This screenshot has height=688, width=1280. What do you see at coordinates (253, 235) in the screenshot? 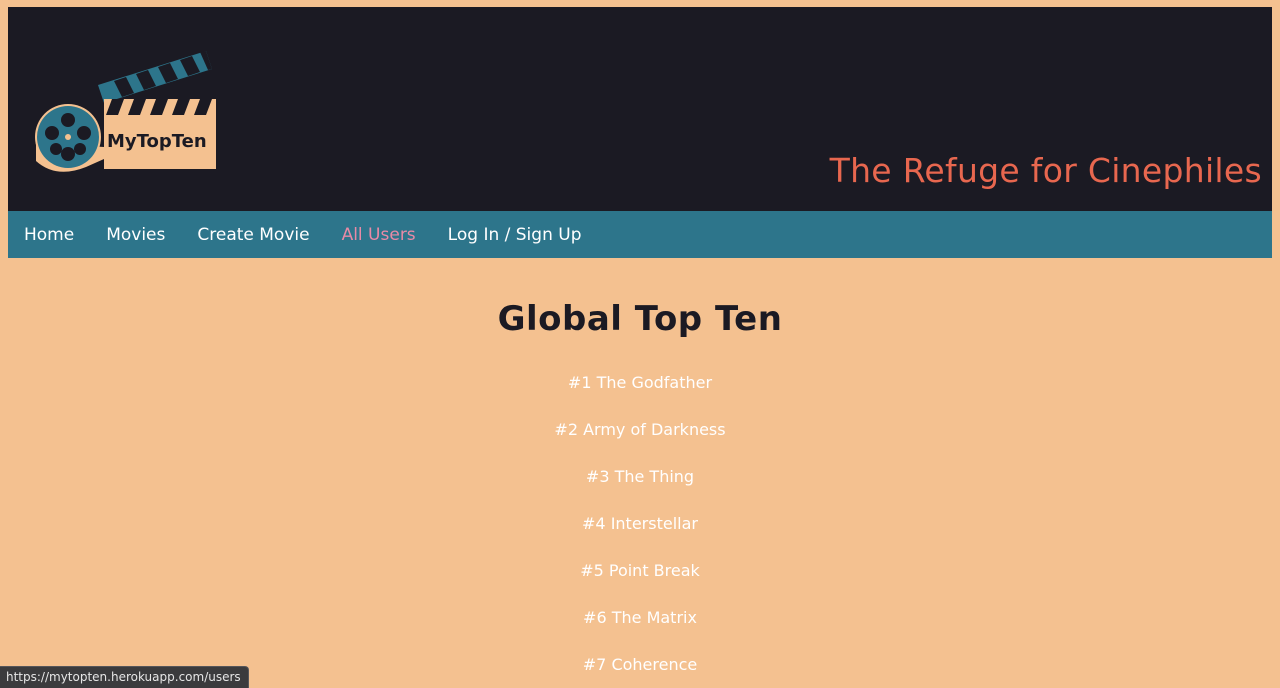
I see `nav-create-movie: Create Movie` at bounding box center [253, 235].